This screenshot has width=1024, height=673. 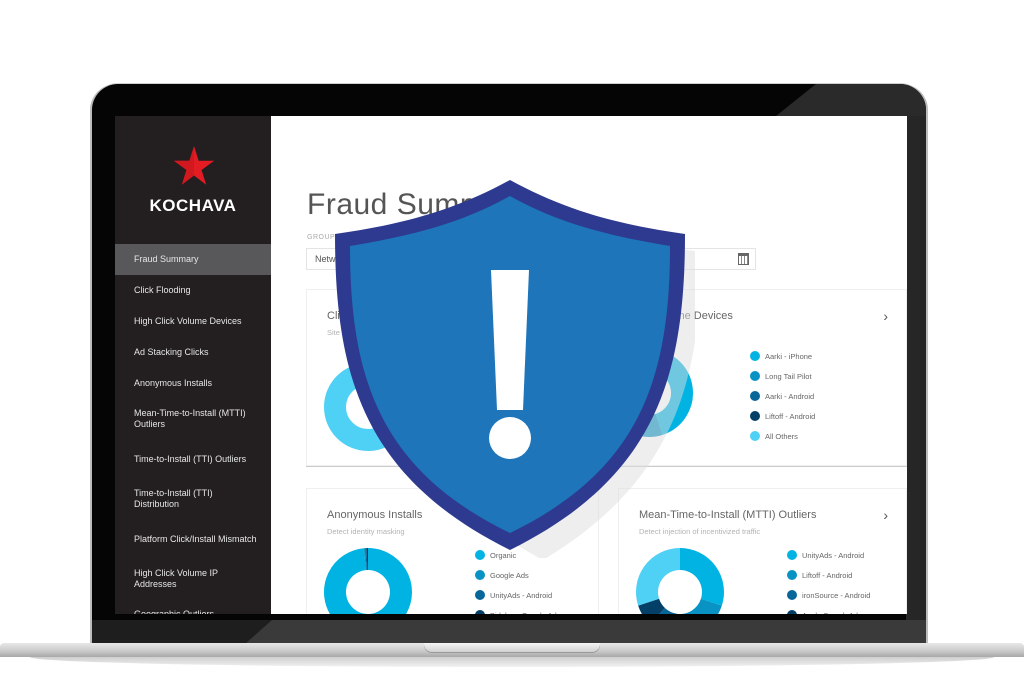 What do you see at coordinates (828, 609) in the screenshot?
I see `legend-item: Apple Search Ads` at bounding box center [828, 609].